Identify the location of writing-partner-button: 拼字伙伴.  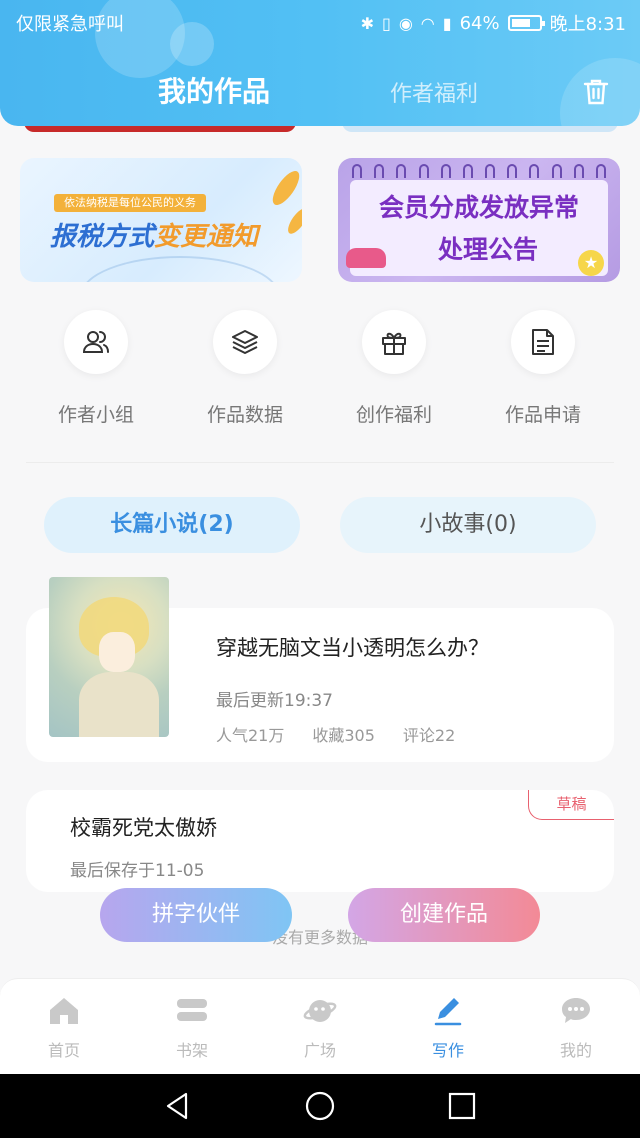
(196, 915).